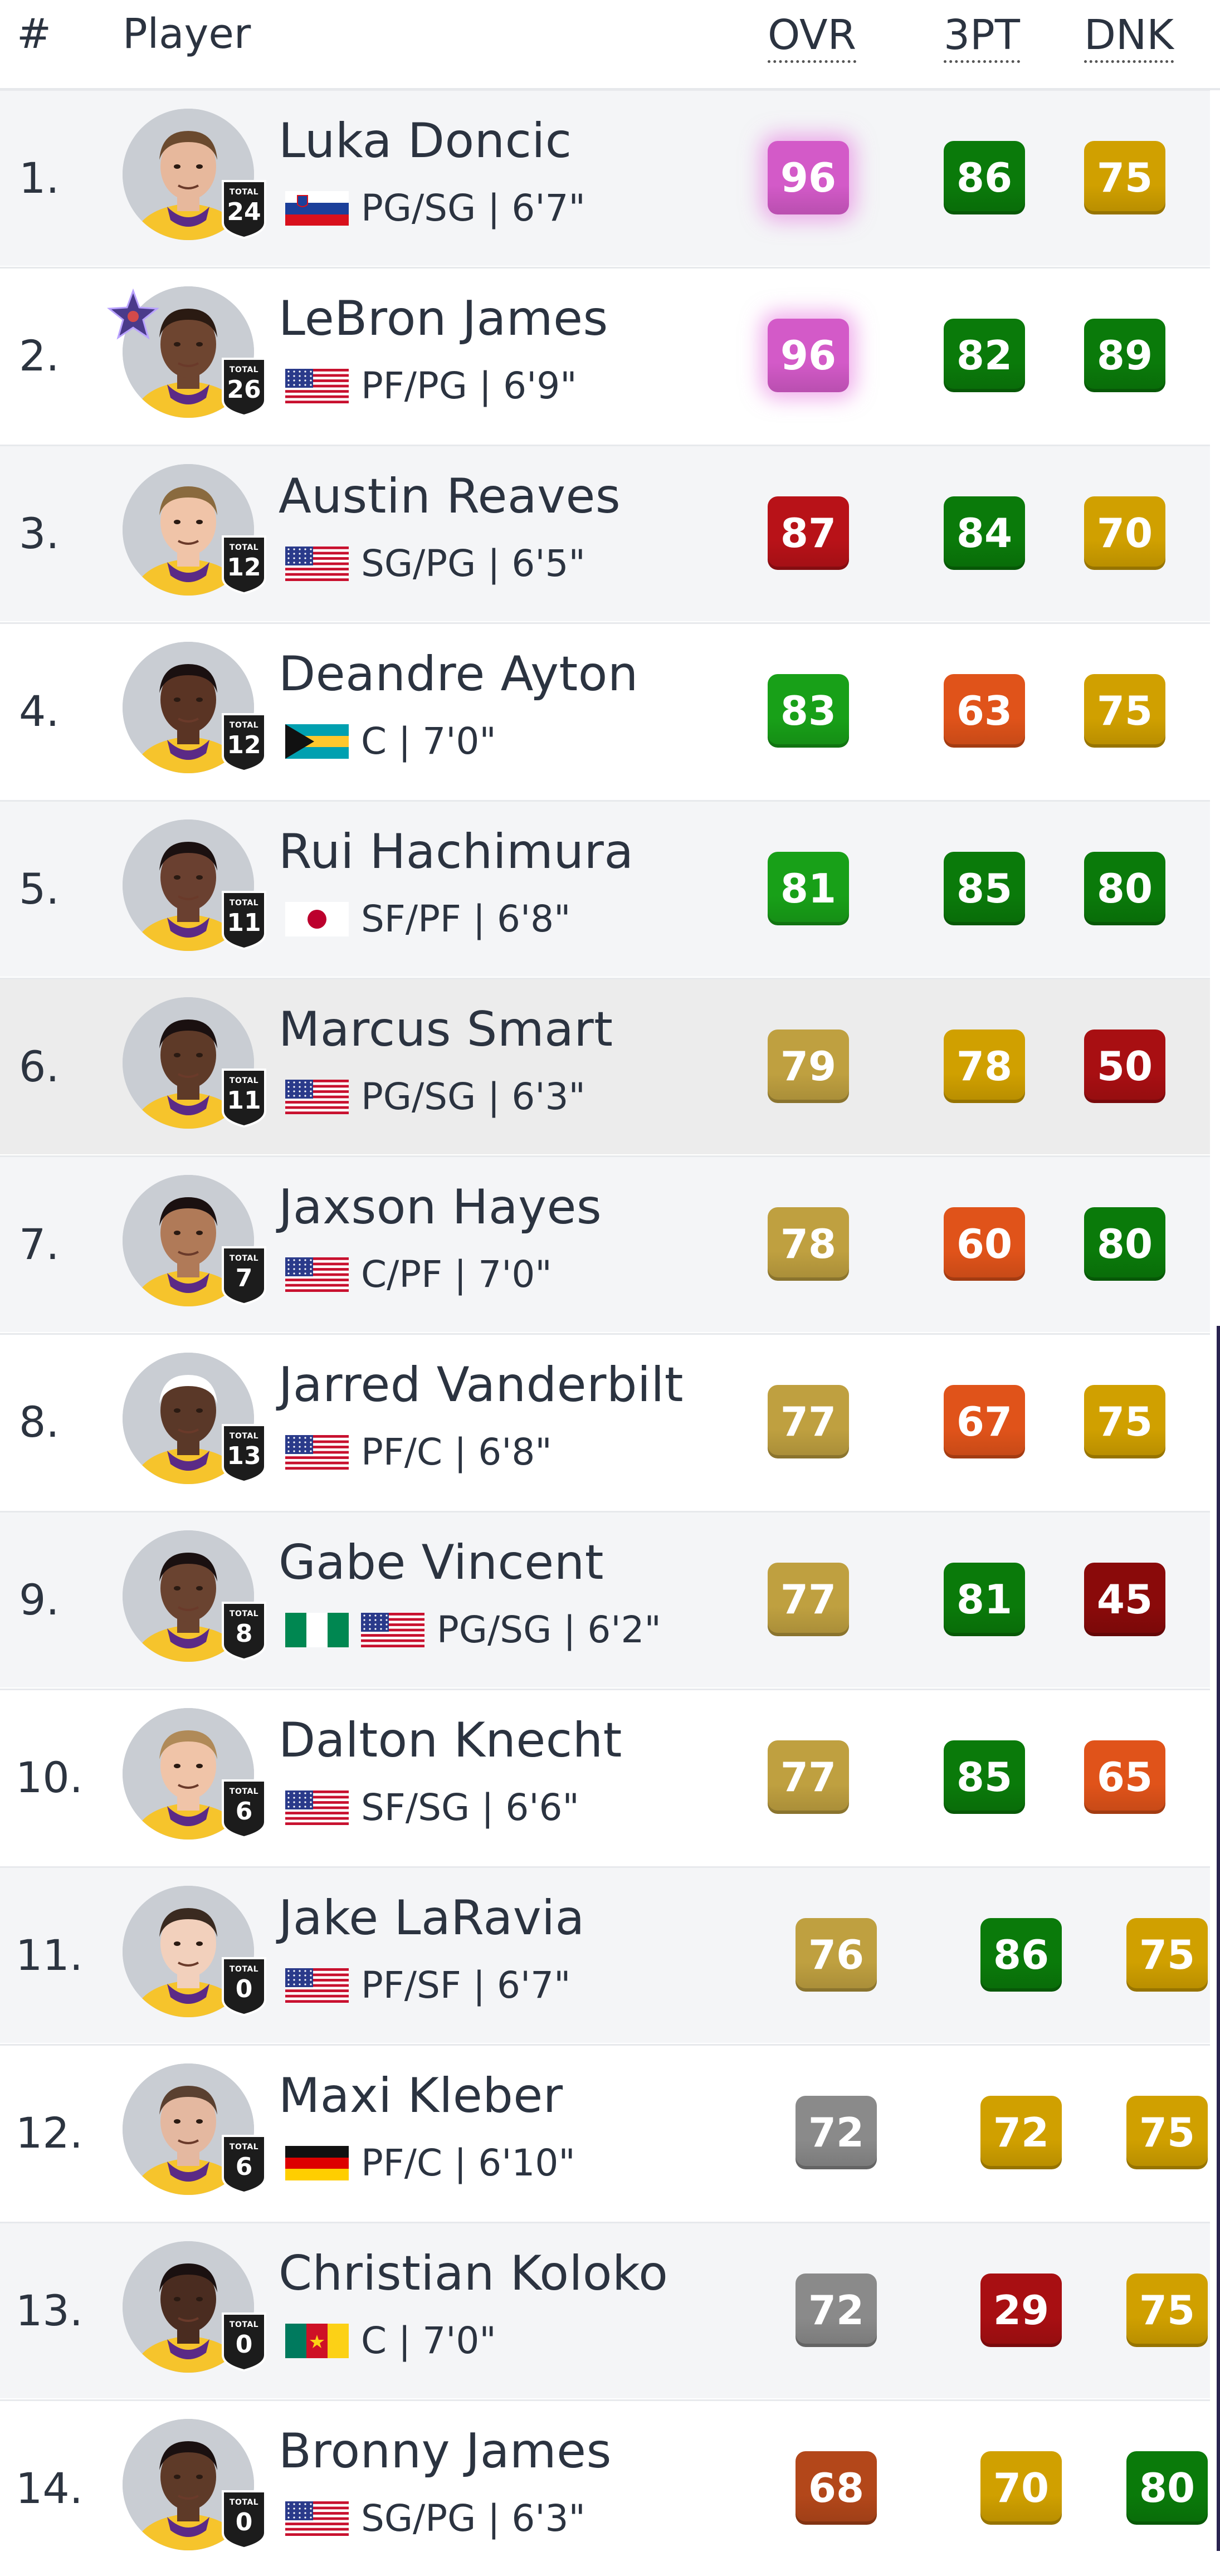  What do you see at coordinates (984, 177) in the screenshot?
I see `3pt-rating: 86` at bounding box center [984, 177].